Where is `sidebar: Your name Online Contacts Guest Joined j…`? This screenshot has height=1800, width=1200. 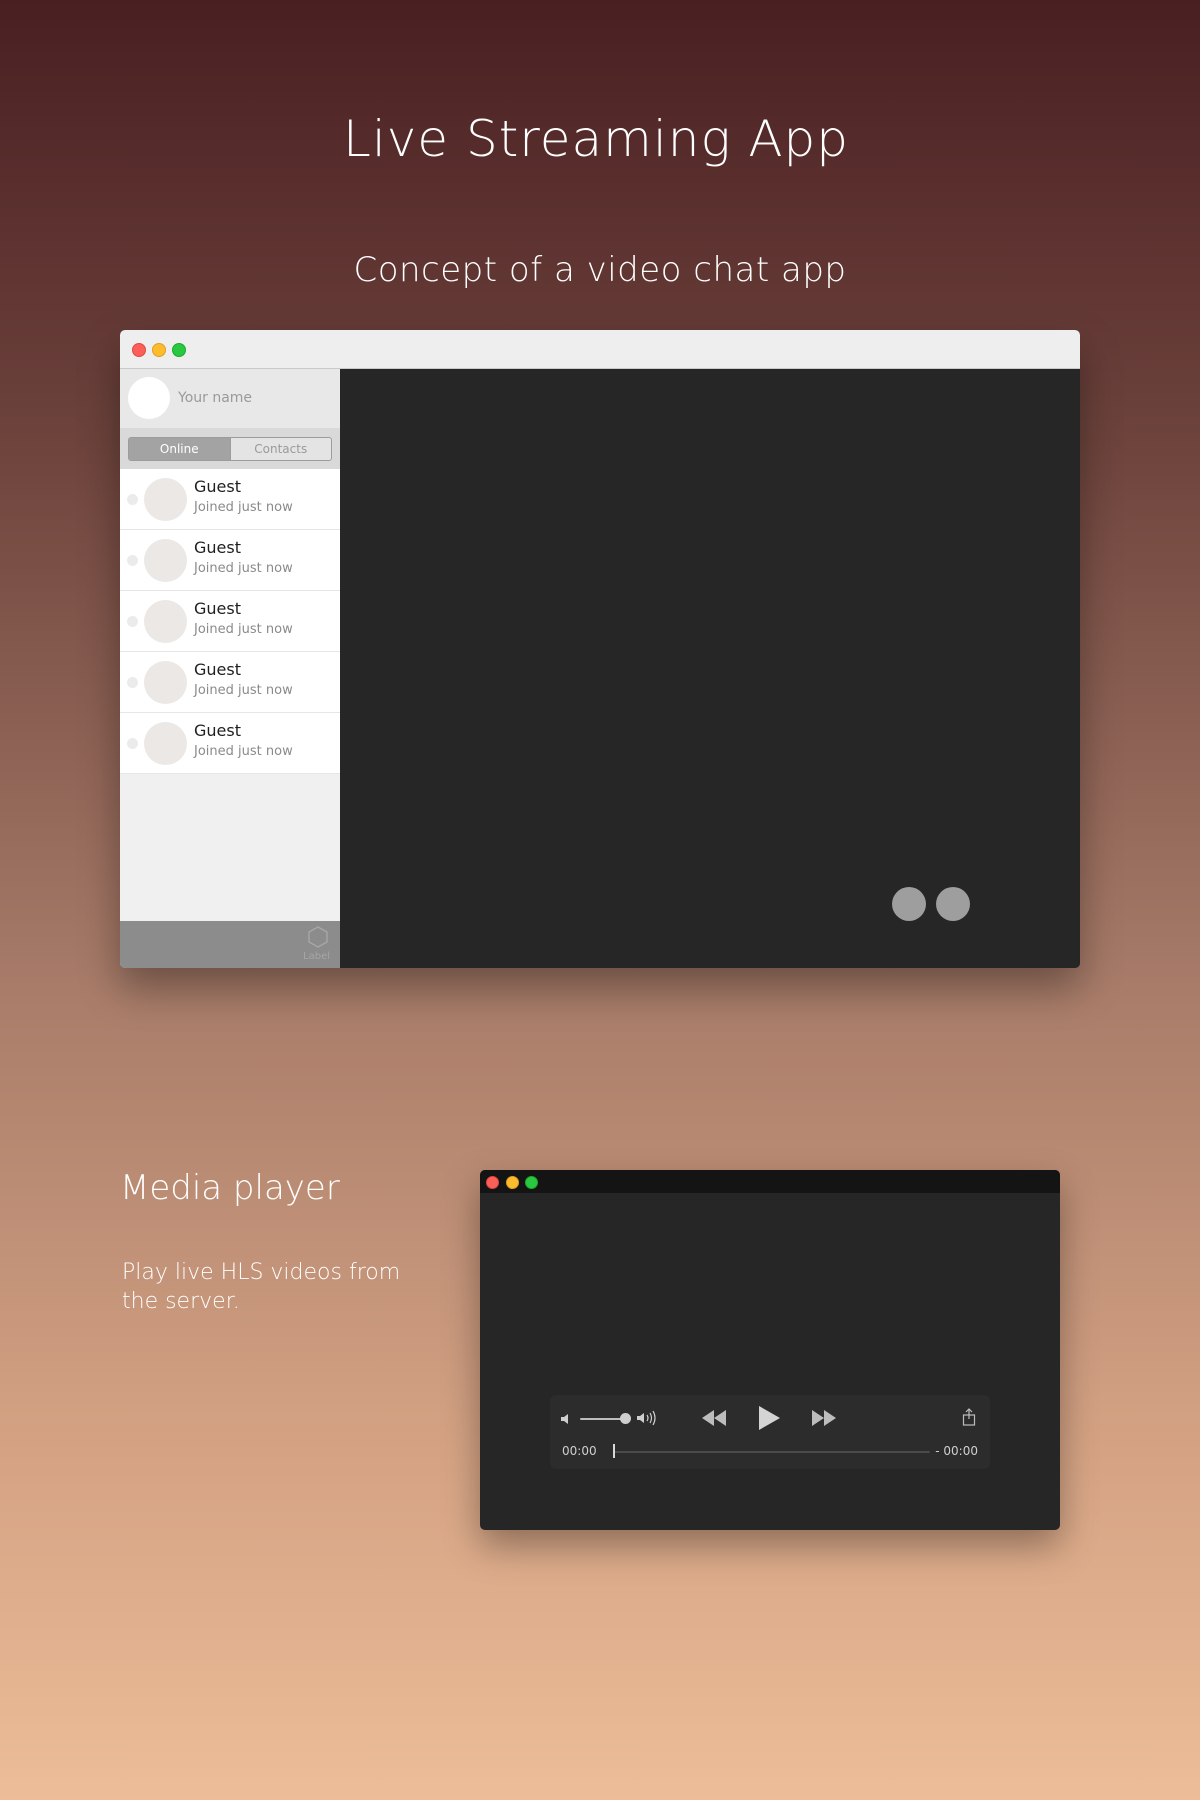 sidebar: Your name Online Contacts Guest Joined j… is located at coordinates (230, 668).